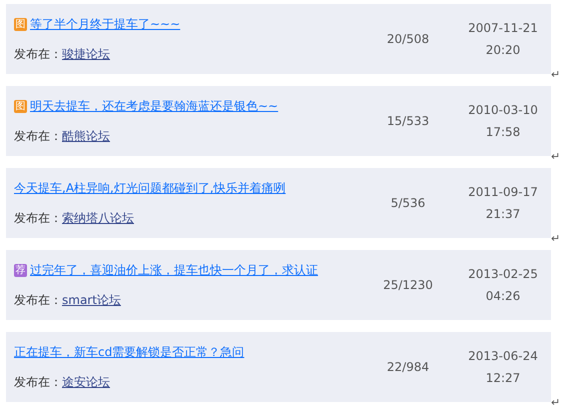  I want to click on post-time: 20:20, so click(503, 50).